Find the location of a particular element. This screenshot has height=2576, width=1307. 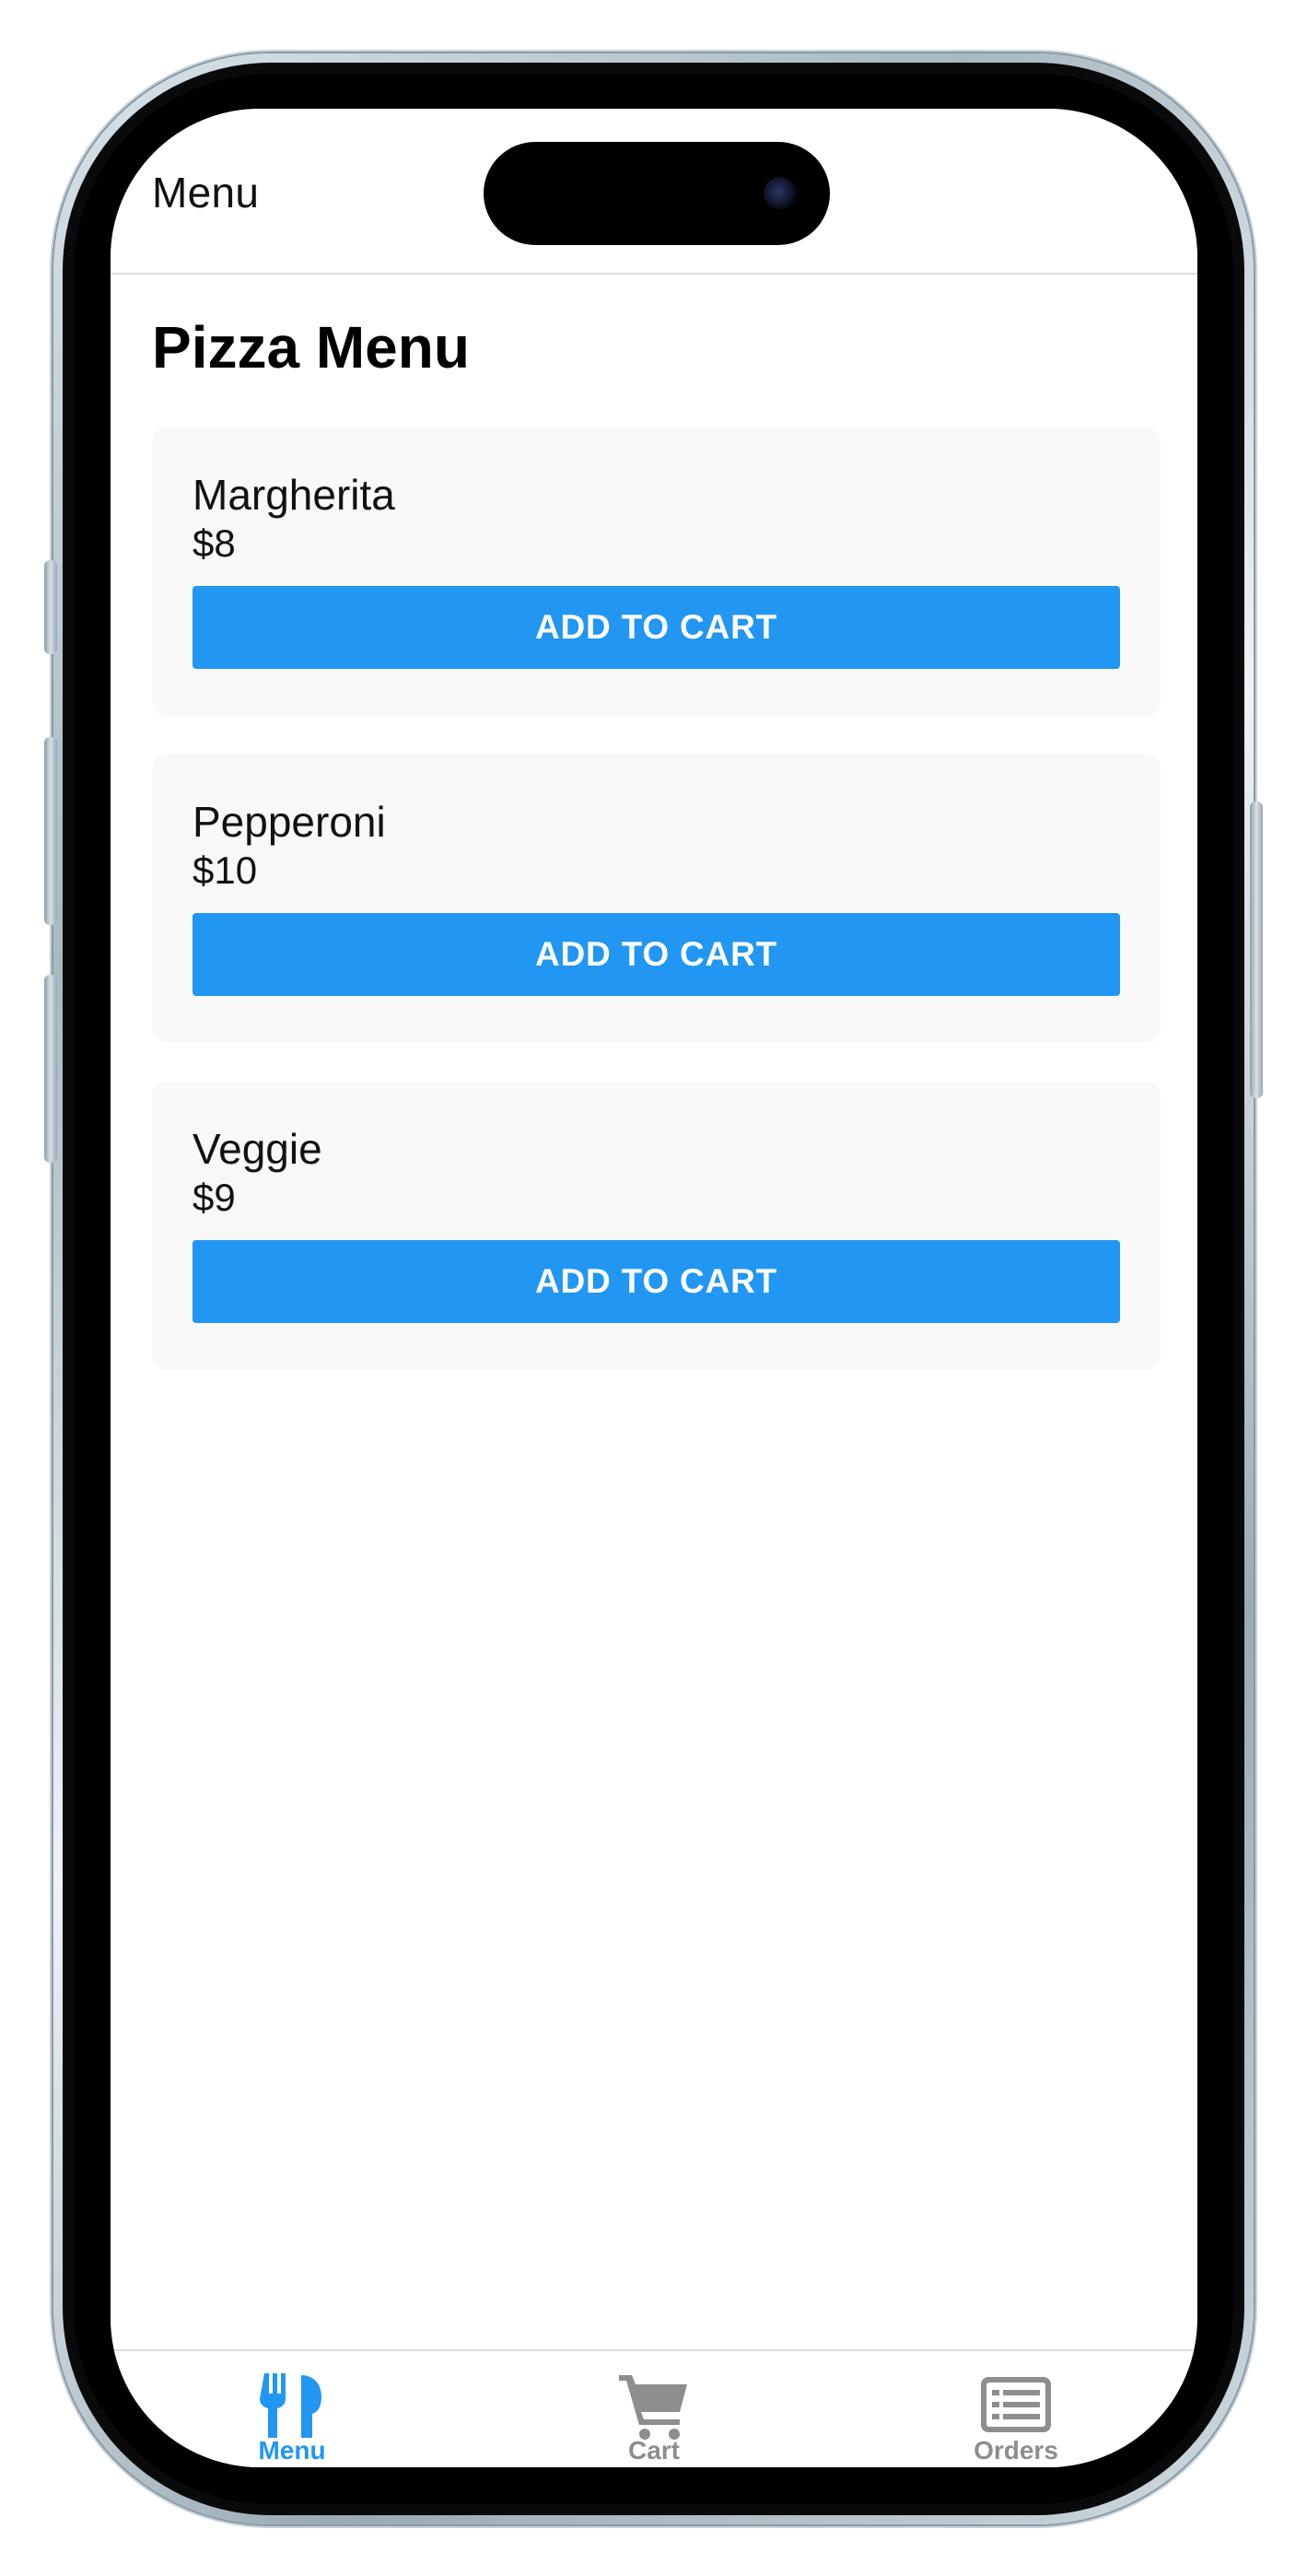

dynamic-island is located at coordinates (657, 193).